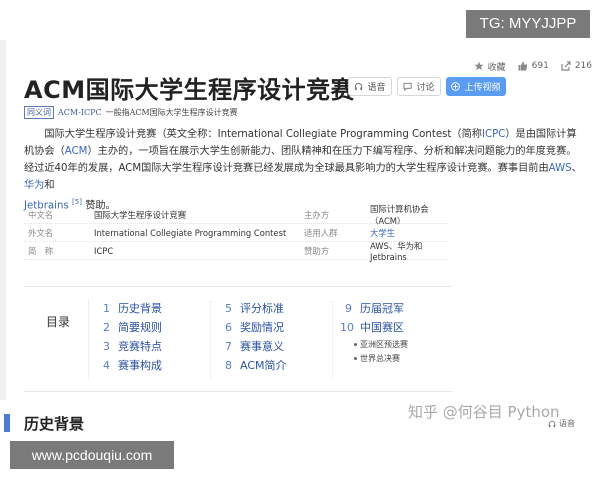  I want to click on synonym-tag: 同义词, so click(39, 112).